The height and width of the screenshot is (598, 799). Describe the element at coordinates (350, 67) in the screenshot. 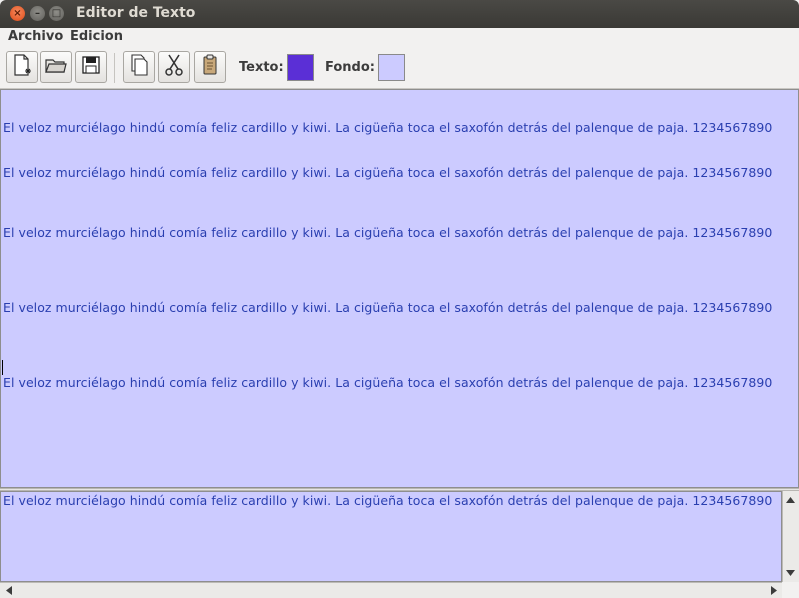

I see `background-color-label: Fondo:` at that location.